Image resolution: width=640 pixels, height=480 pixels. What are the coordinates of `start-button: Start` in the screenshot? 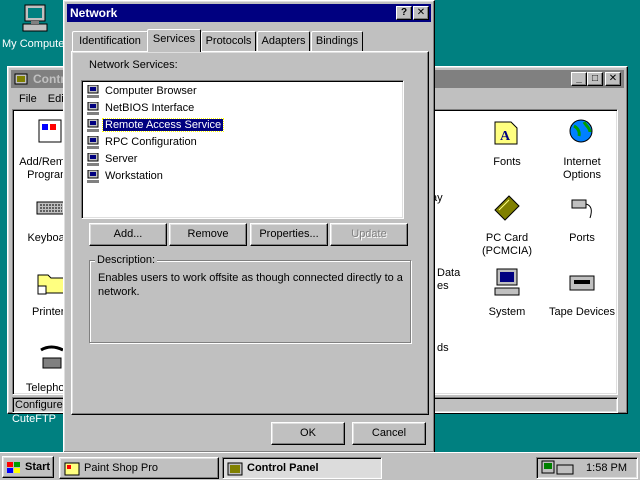 It's located at (28, 467).